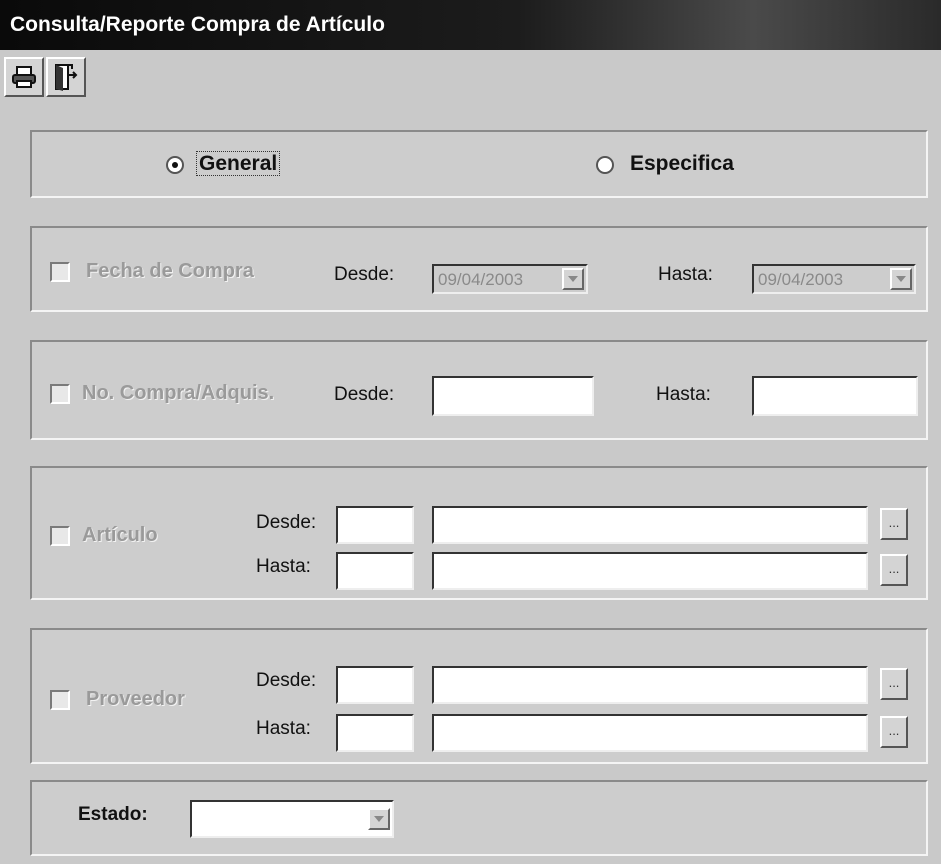 Image resolution: width=941 pixels, height=864 pixels. What do you see at coordinates (238, 163) in the screenshot?
I see `general-label: General` at bounding box center [238, 163].